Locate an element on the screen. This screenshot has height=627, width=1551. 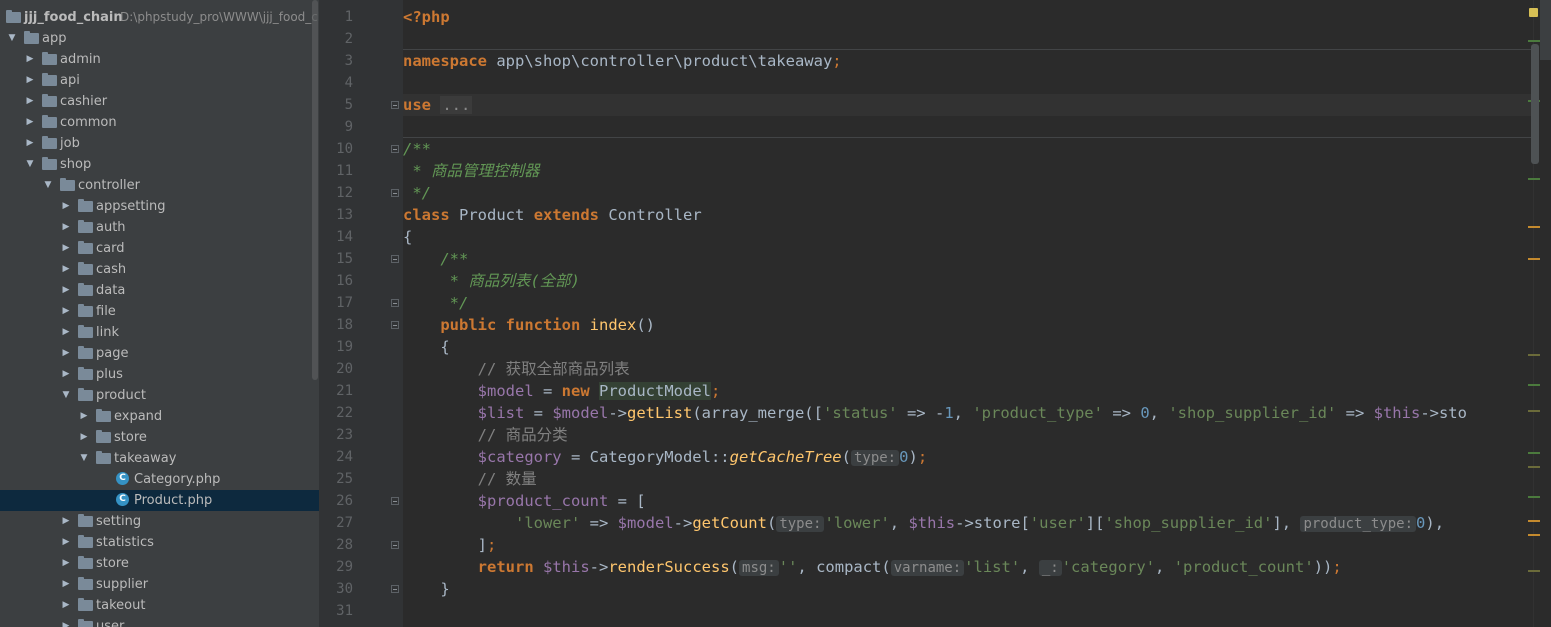
tree-item-app: ▼ app is located at coordinates (159, 38).